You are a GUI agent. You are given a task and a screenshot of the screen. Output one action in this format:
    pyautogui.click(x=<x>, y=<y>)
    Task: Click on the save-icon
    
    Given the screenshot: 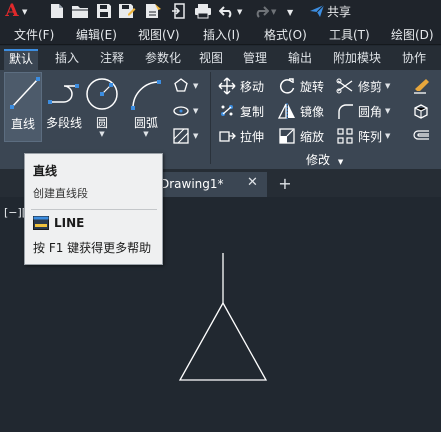 What is the action you would take?
    pyautogui.click(x=104, y=11)
    